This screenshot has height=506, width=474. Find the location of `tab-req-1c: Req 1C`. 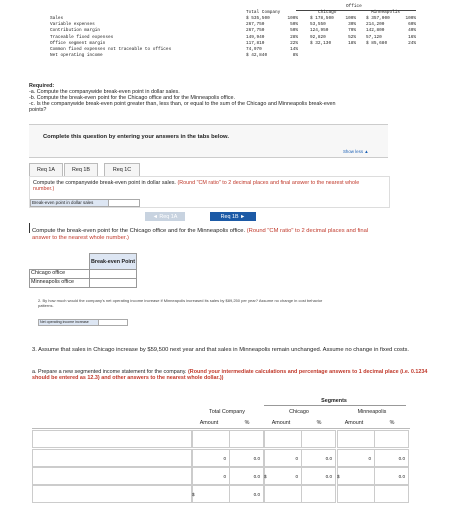

tab-req-1c: Req 1C is located at coordinates (122, 170).